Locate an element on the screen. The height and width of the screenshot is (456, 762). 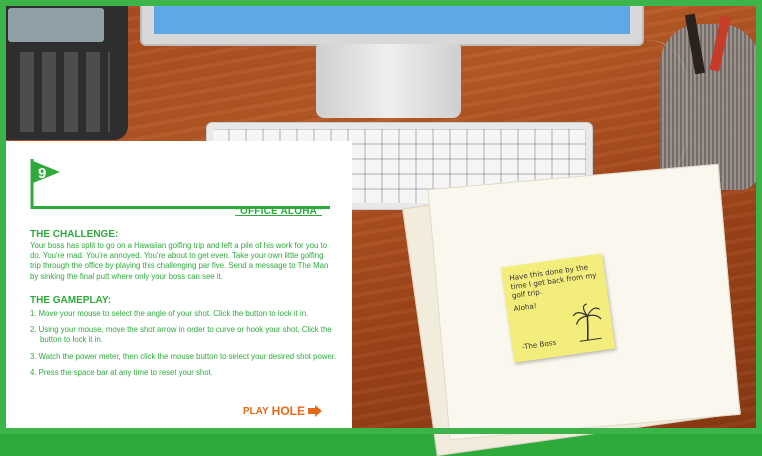
play-hole-button: PLAY HOLE is located at coordinates (282, 411).